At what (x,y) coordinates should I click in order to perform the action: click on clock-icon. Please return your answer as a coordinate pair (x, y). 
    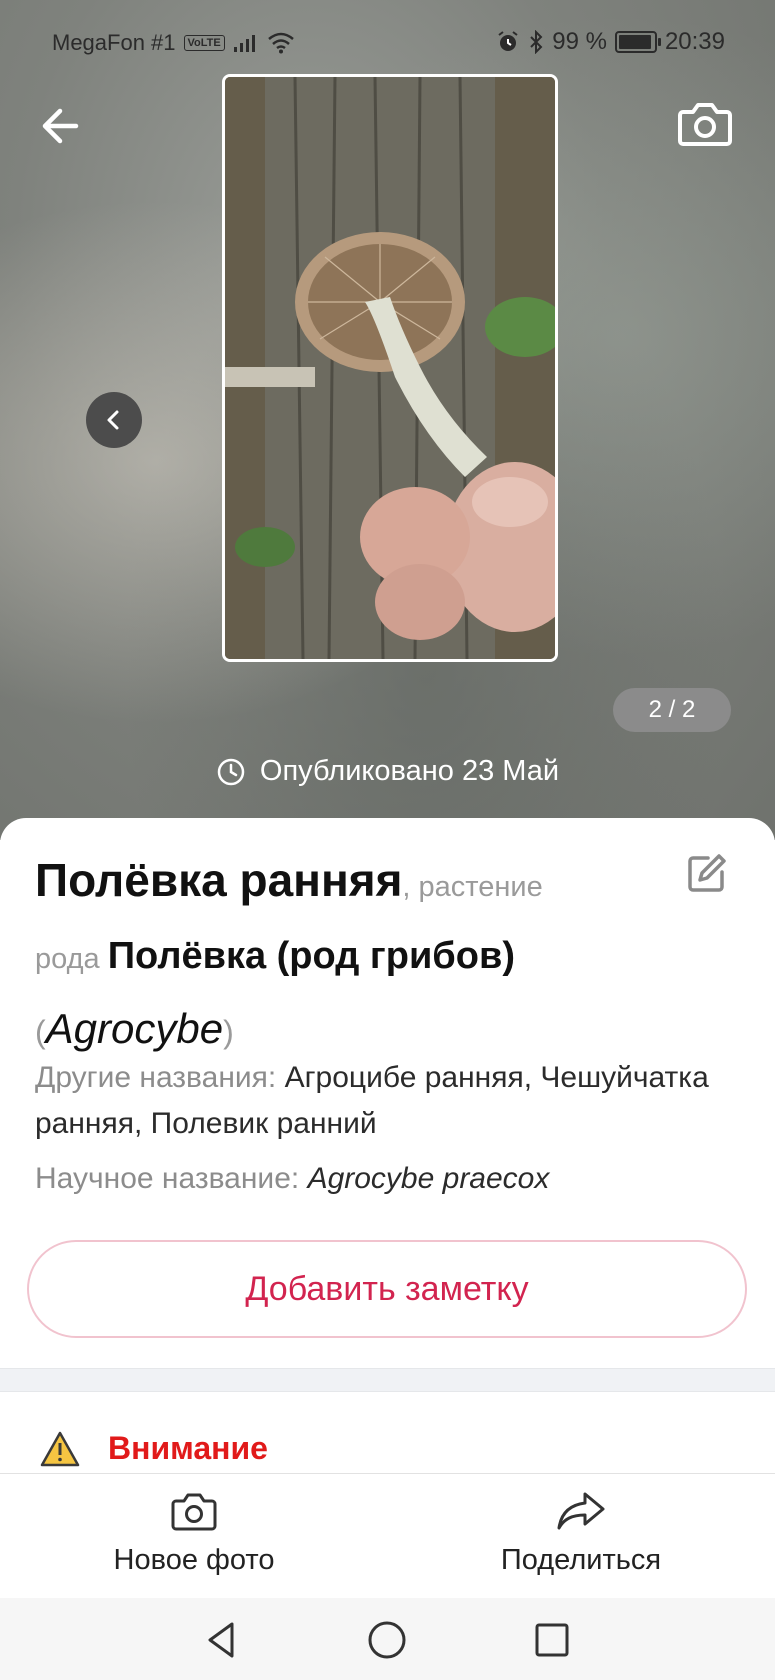
    Looking at the image, I should click on (231, 771).